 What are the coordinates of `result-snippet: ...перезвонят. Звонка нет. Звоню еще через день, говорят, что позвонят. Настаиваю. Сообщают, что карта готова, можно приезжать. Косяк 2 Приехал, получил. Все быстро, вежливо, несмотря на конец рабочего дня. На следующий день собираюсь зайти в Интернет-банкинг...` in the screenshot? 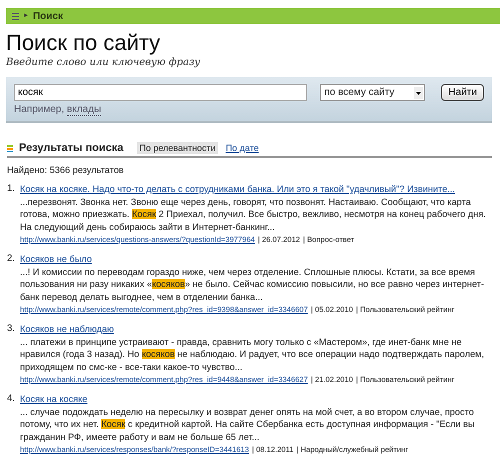 It's located at (253, 214).